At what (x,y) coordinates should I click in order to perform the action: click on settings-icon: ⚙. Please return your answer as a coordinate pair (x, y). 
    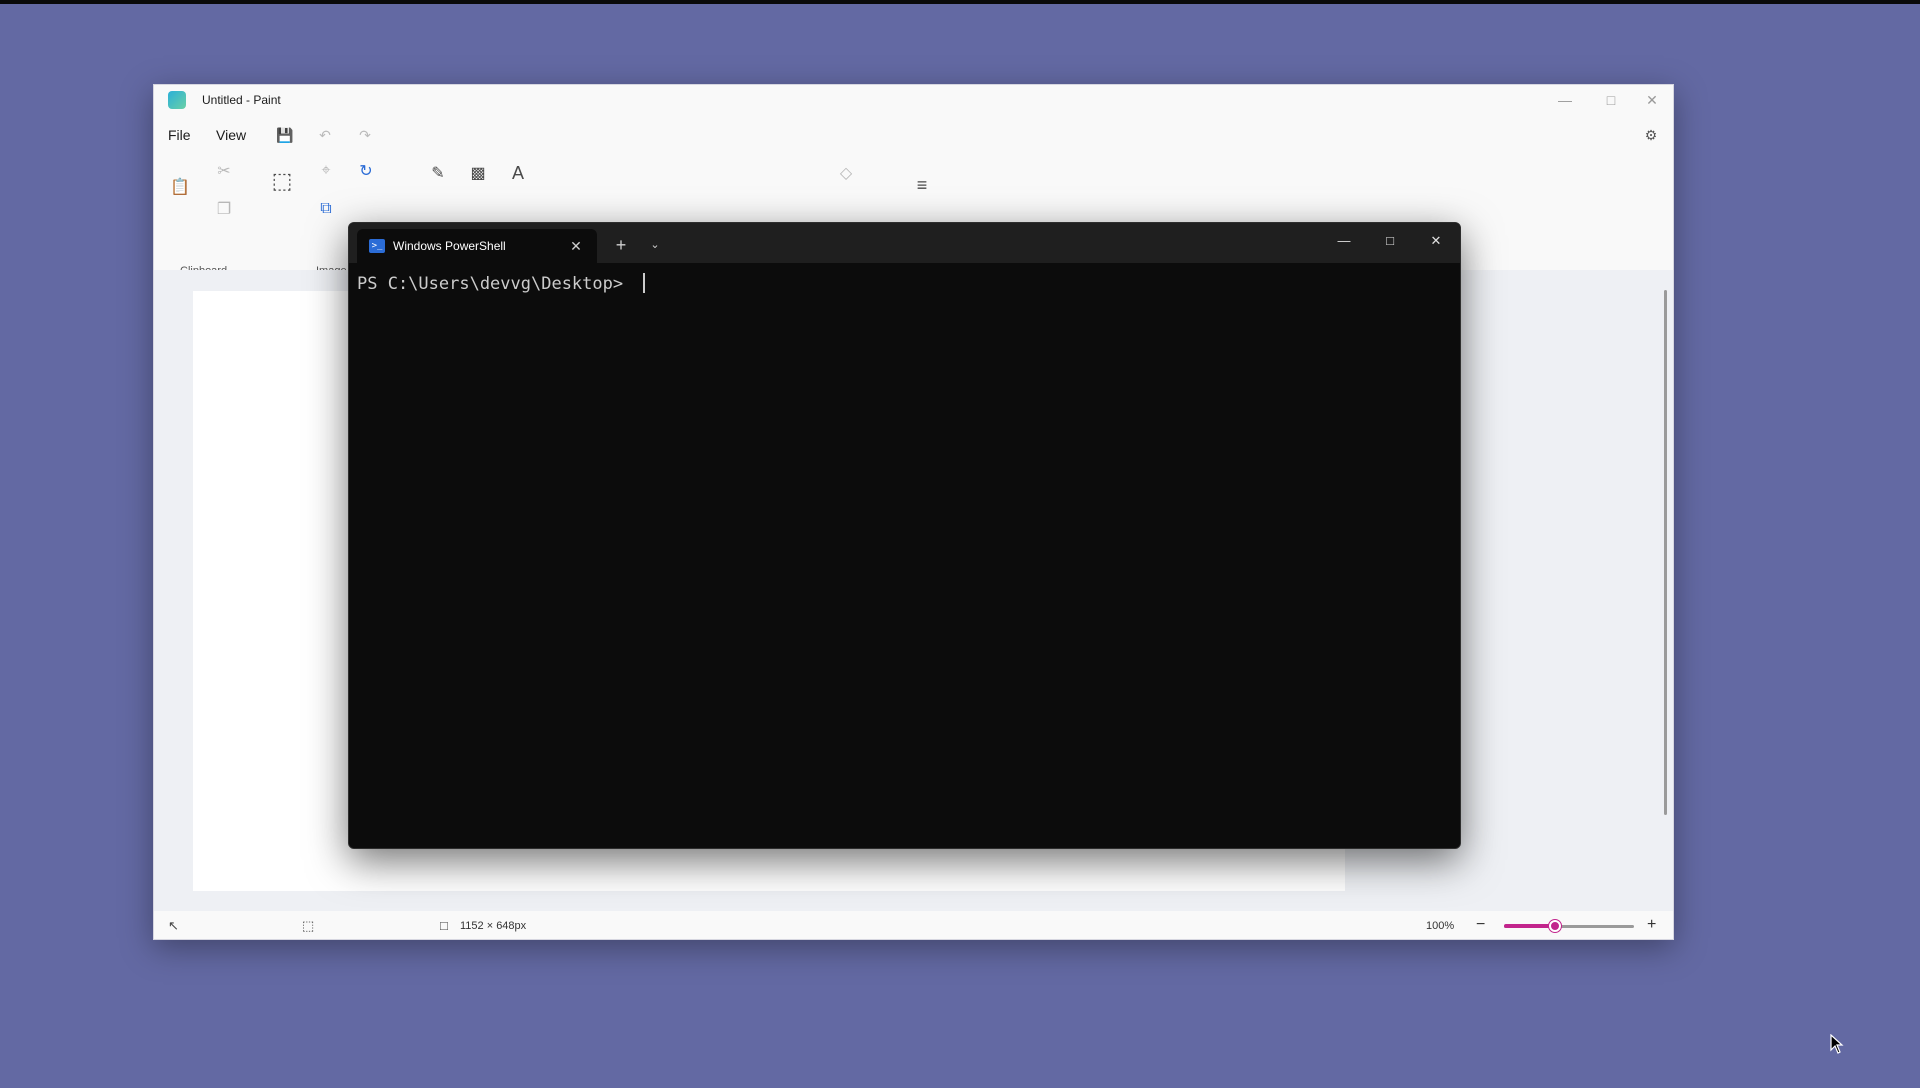
    Looking at the image, I should click on (1651, 135).